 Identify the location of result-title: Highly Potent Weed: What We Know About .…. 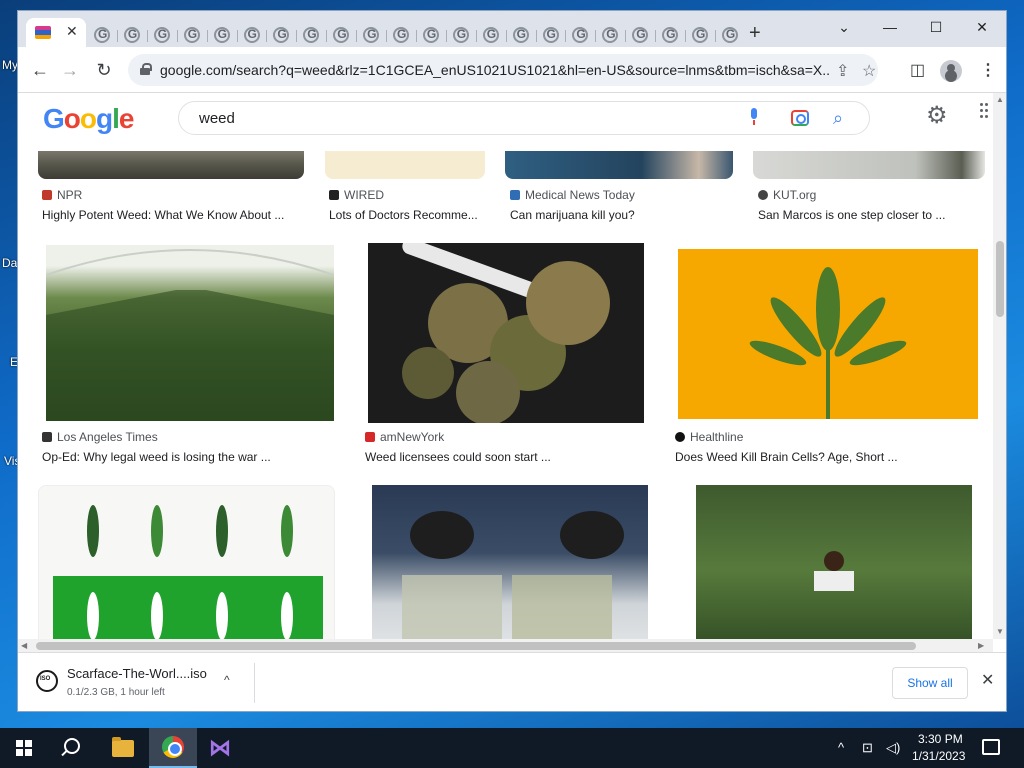
(163, 215).